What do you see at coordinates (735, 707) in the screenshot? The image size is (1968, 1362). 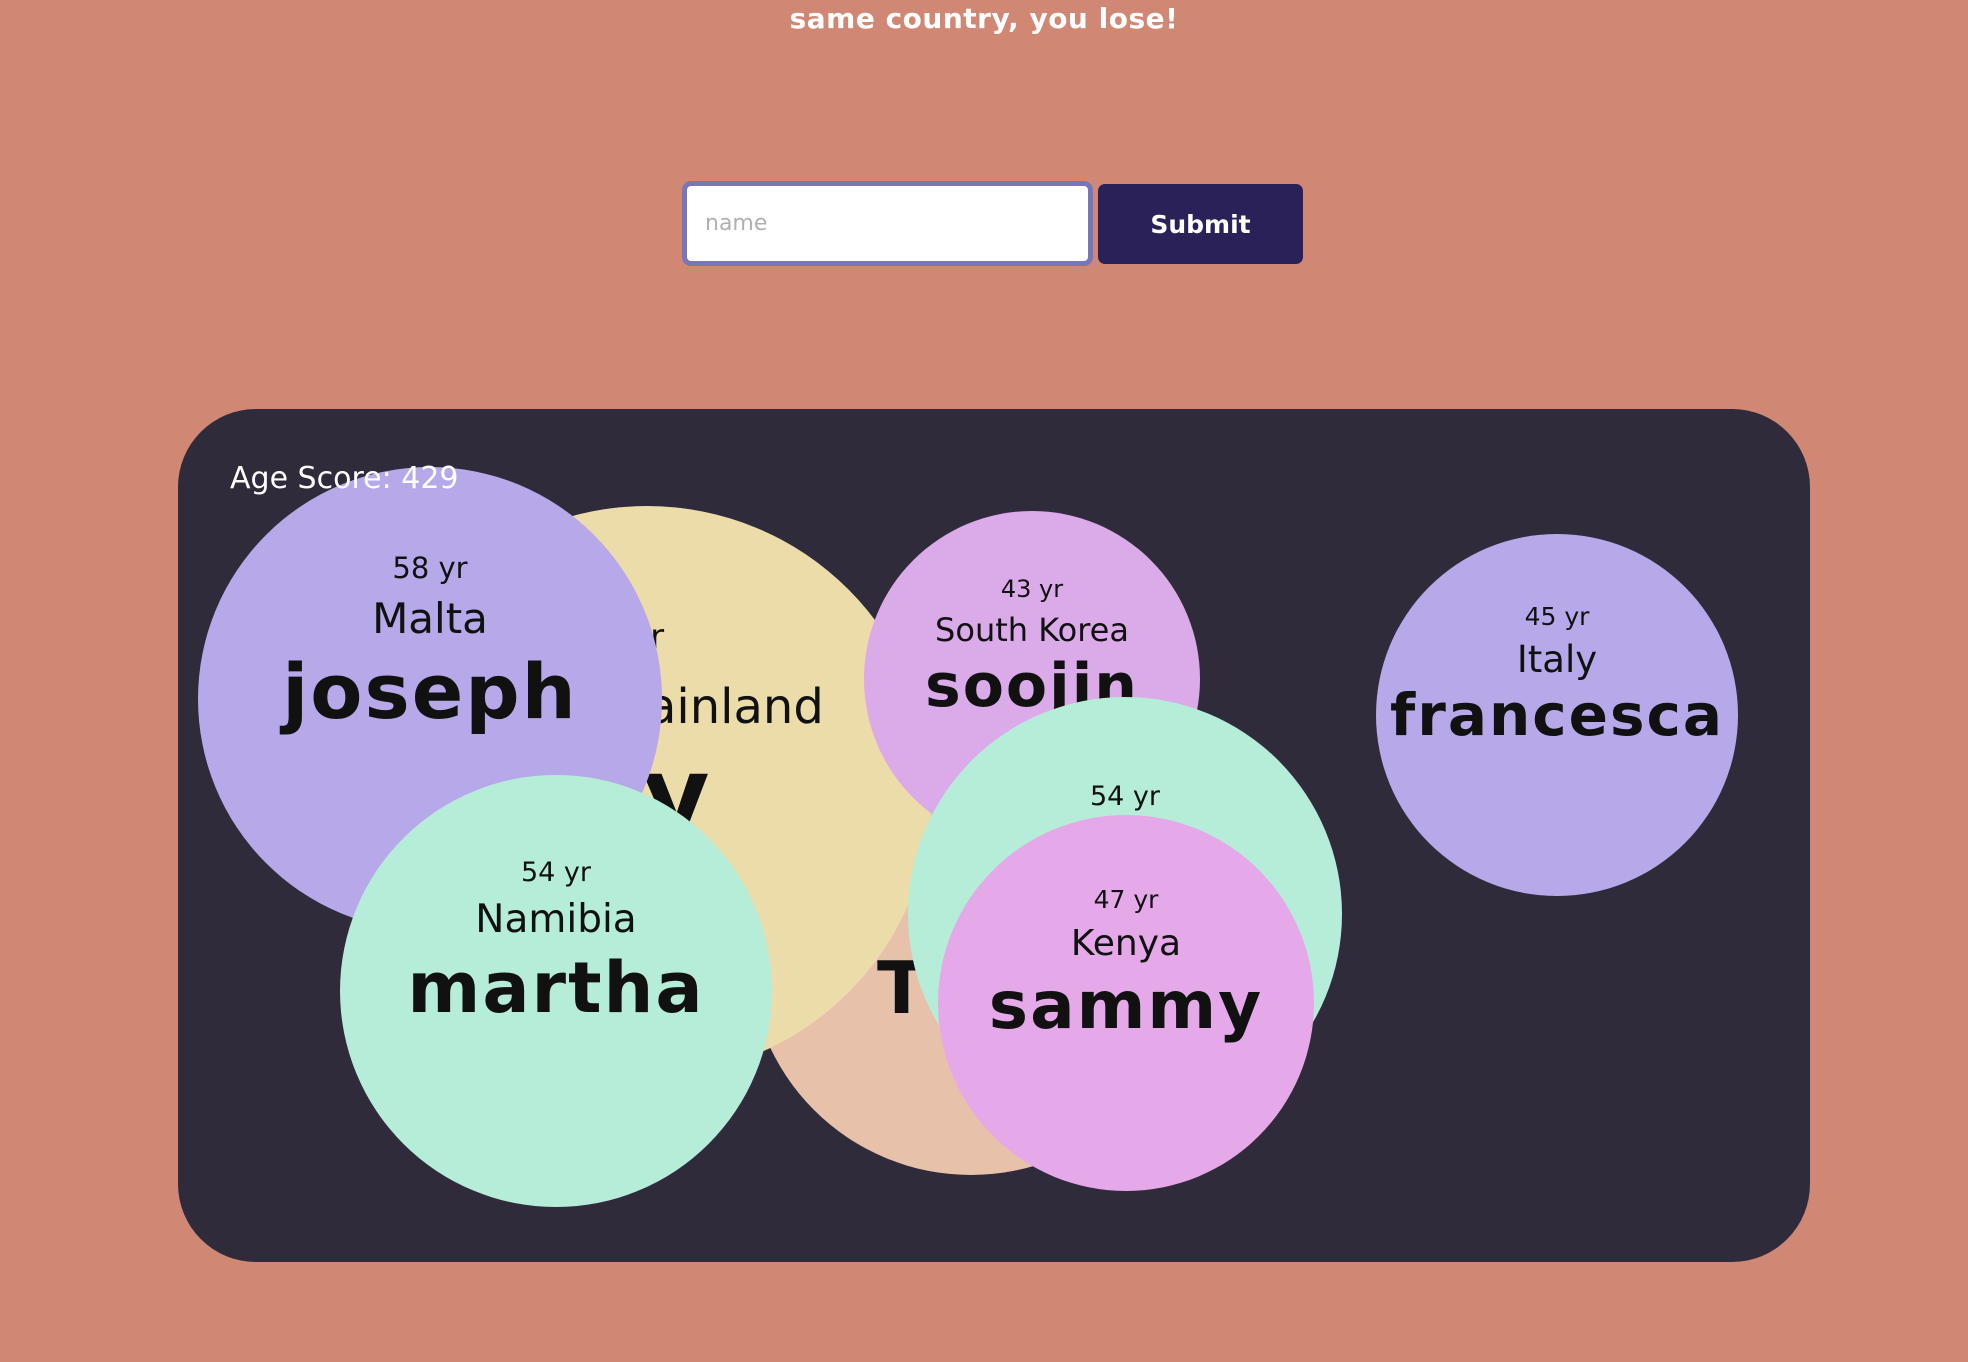 I see `bubble-country: ainland` at bounding box center [735, 707].